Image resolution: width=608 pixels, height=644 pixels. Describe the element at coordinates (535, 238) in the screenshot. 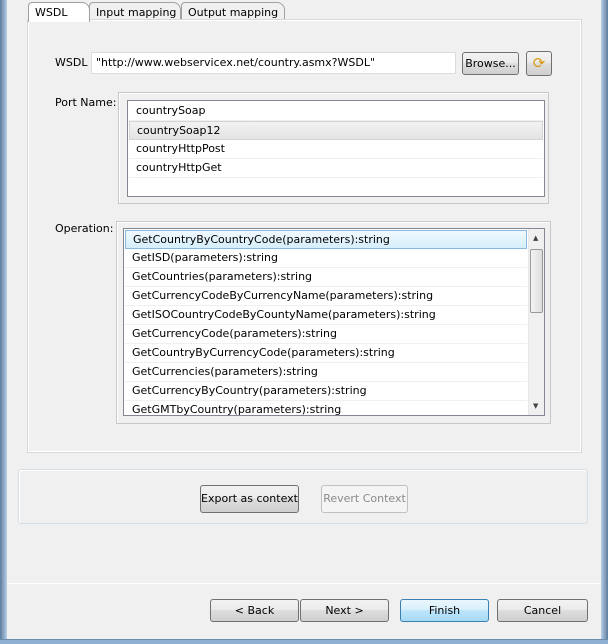

I see `scroll-up-icon: ▲` at that location.